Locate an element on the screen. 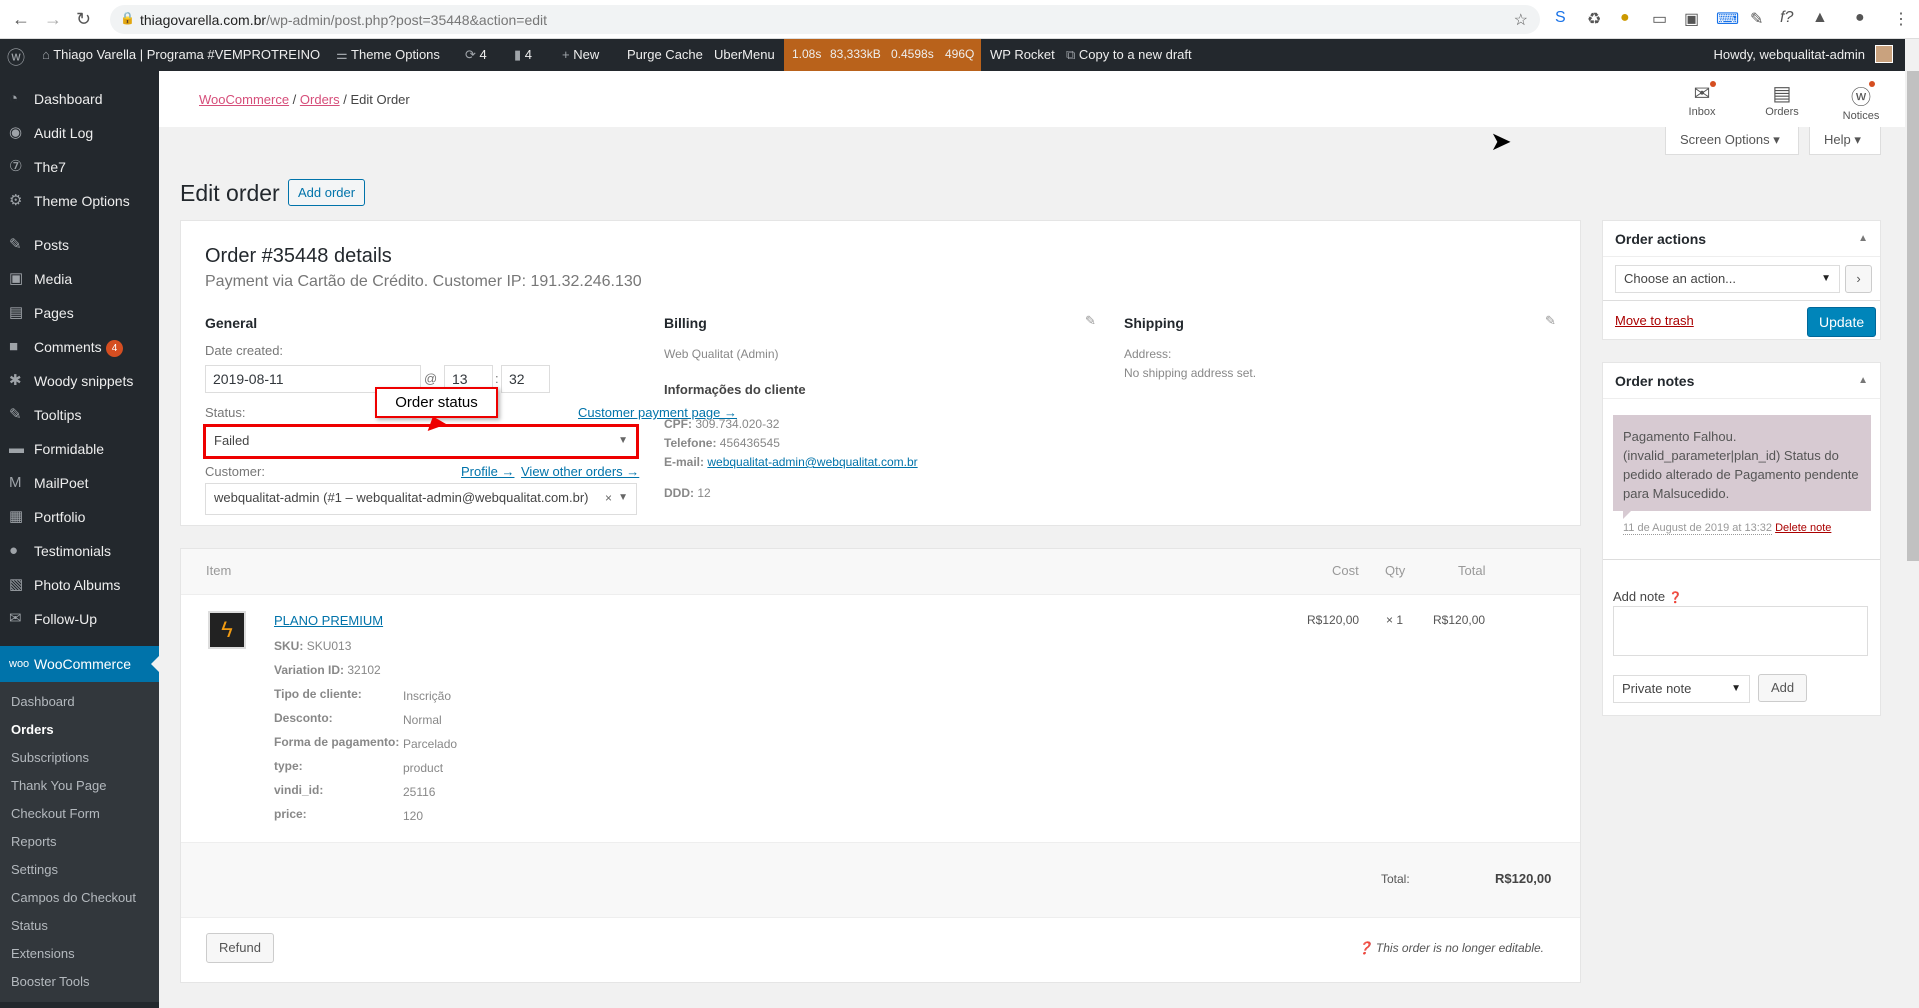  sidebar-item-woocommerce: woo WooCommerce is located at coordinates (79, 664).